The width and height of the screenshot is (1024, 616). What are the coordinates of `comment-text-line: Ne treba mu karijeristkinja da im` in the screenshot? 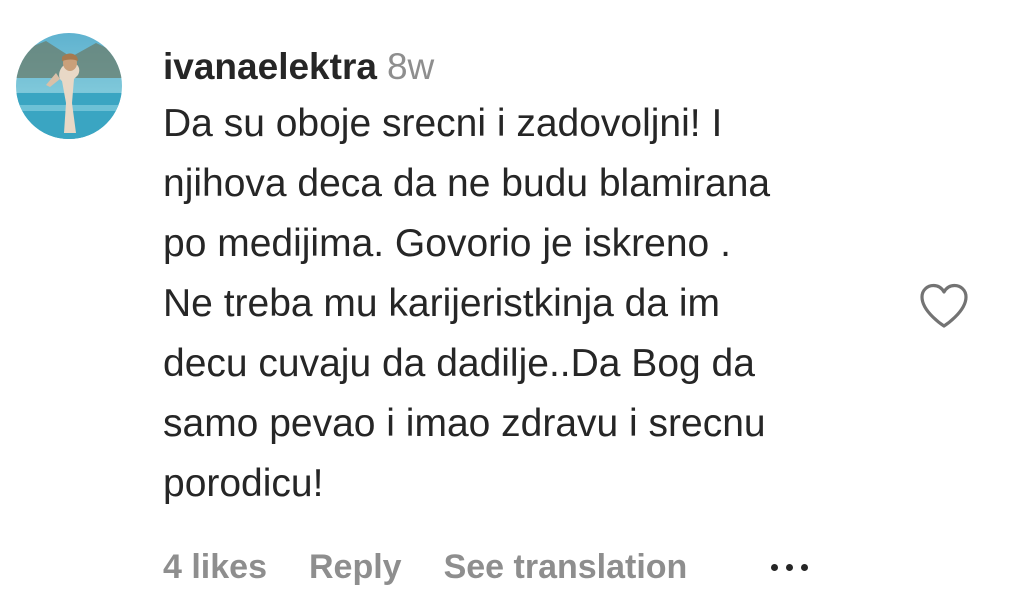 It's located at (442, 303).